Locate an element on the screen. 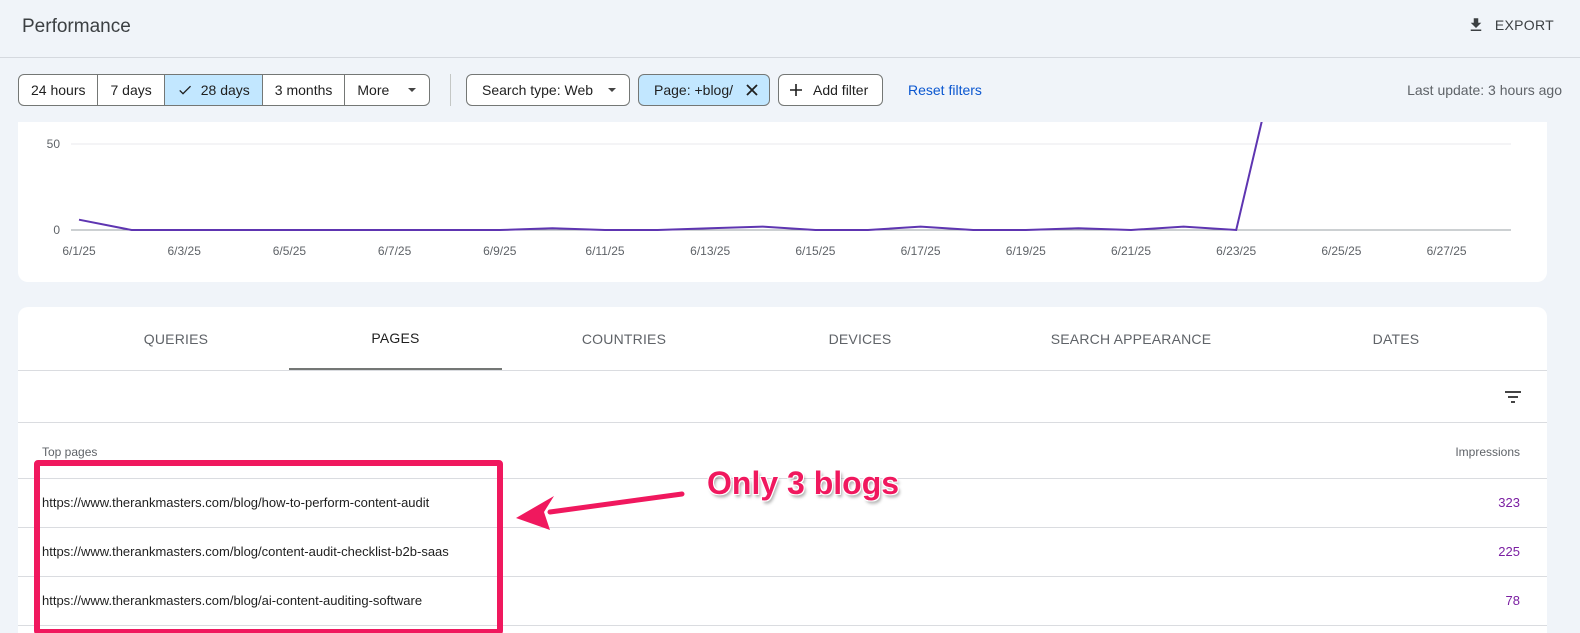 The height and width of the screenshot is (633, 1580). range-28-days: 28 days is located at coordinates (213, 90).